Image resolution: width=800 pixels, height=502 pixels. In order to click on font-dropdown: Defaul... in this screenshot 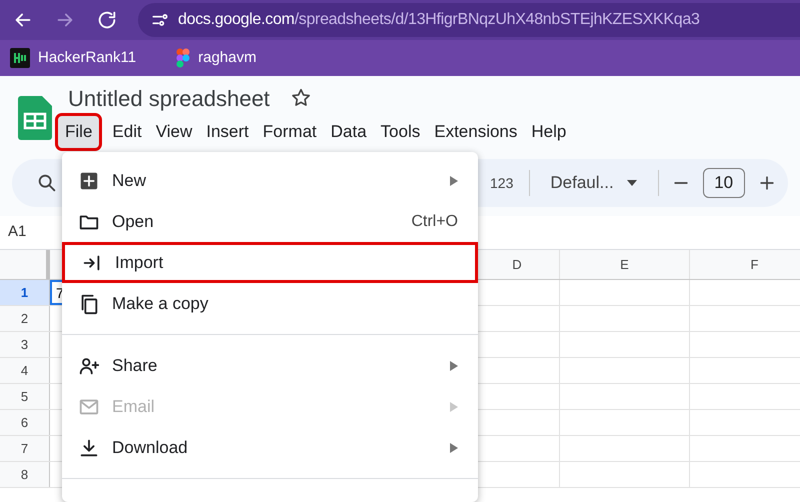, I will do `click(594, 183)`.